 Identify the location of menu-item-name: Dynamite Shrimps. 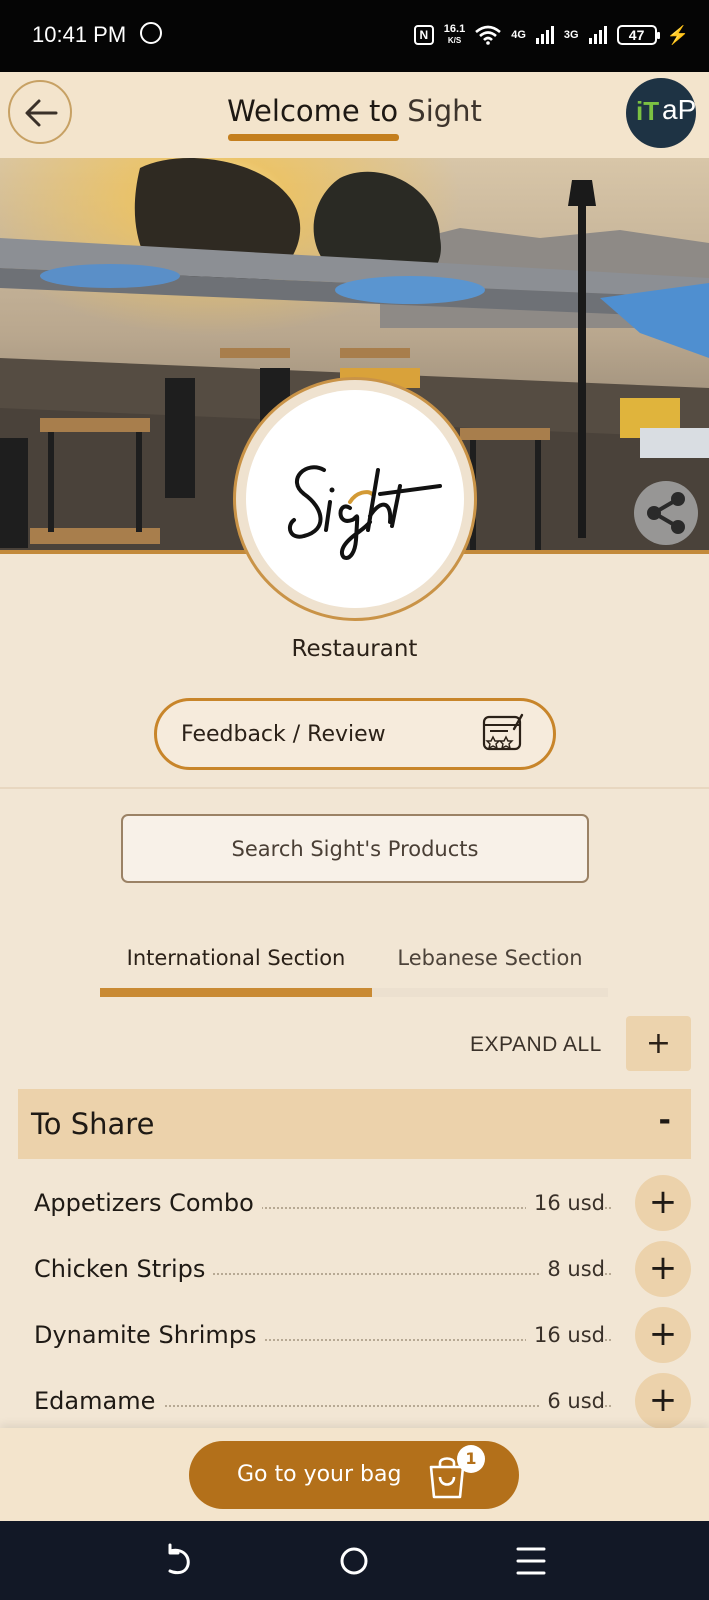
(149, 1335).